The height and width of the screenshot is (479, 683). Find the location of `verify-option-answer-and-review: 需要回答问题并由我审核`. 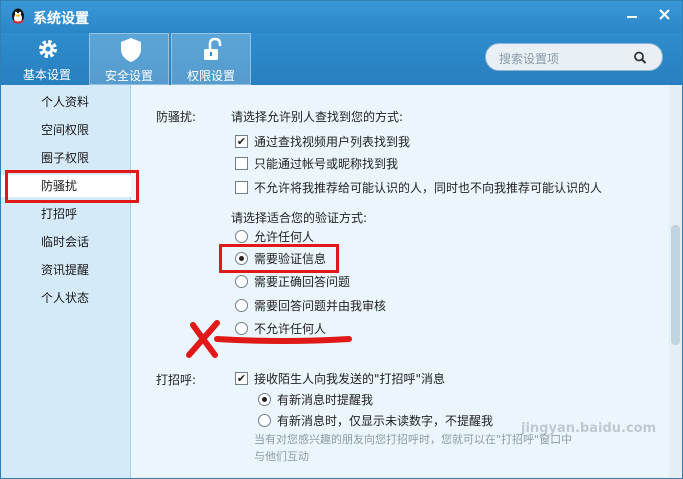

verify-option-answer-and-review: 需要回答问题并由我审核 is located at coordinates (310, 305).